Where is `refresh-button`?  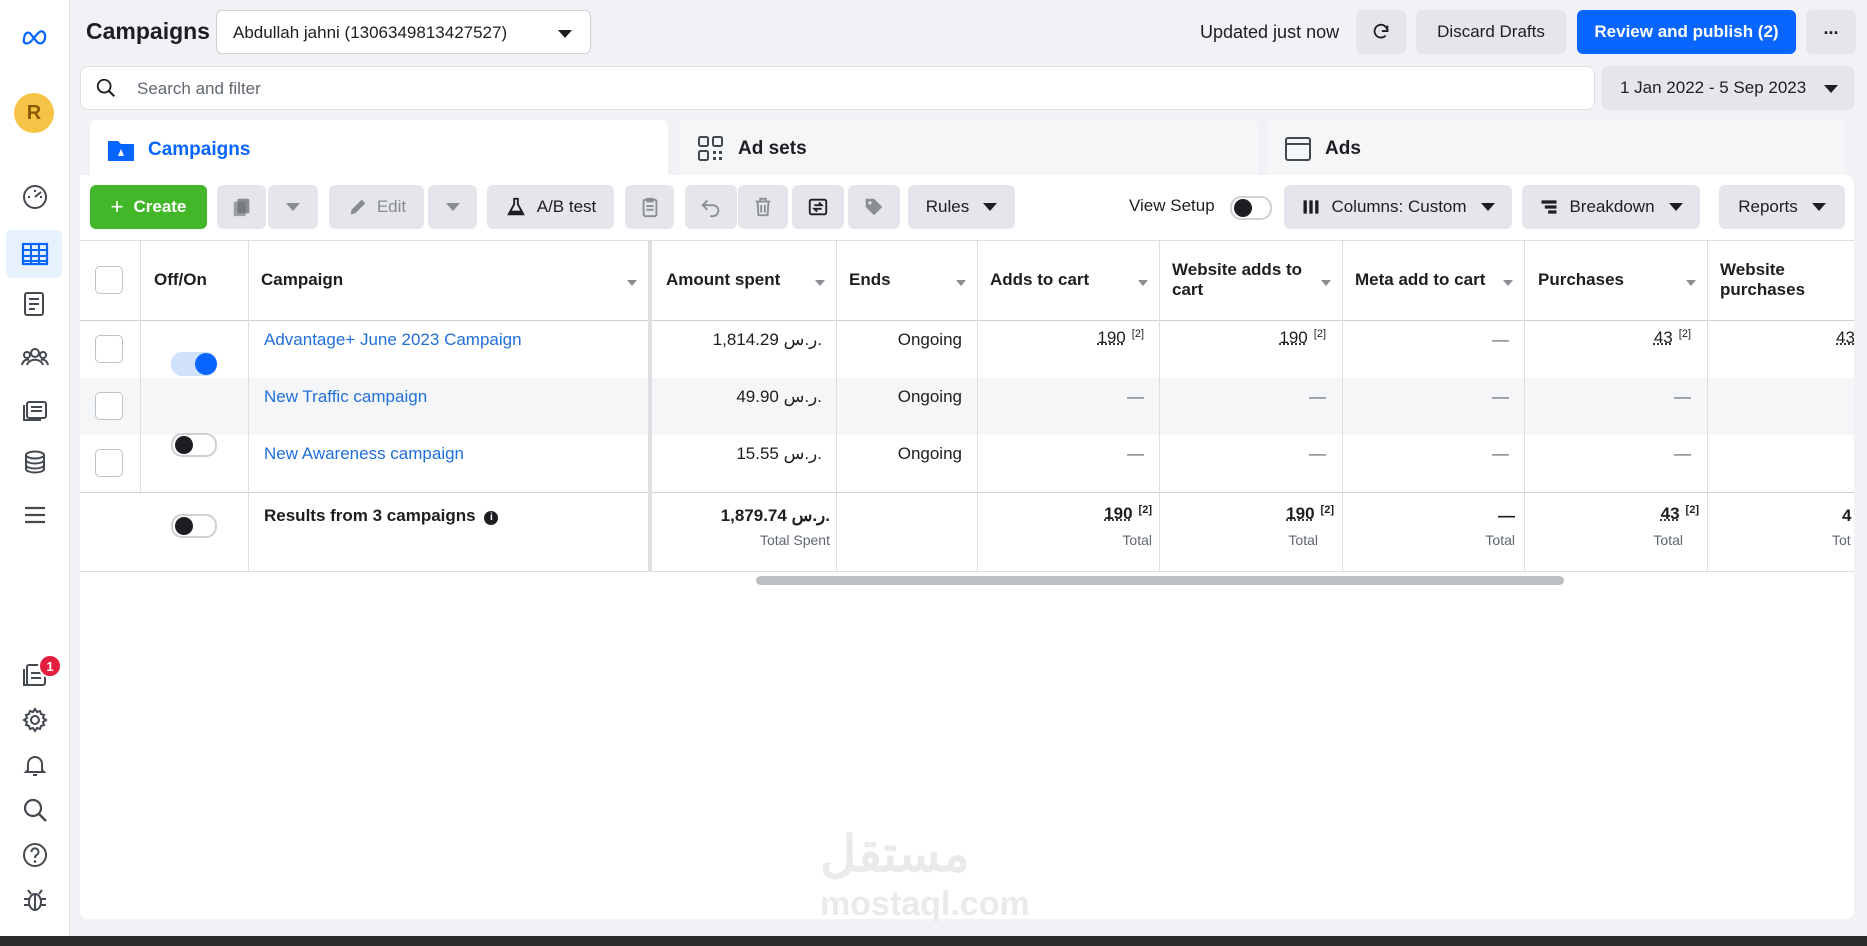
refresh-button is located at coordinates (1381, 32).